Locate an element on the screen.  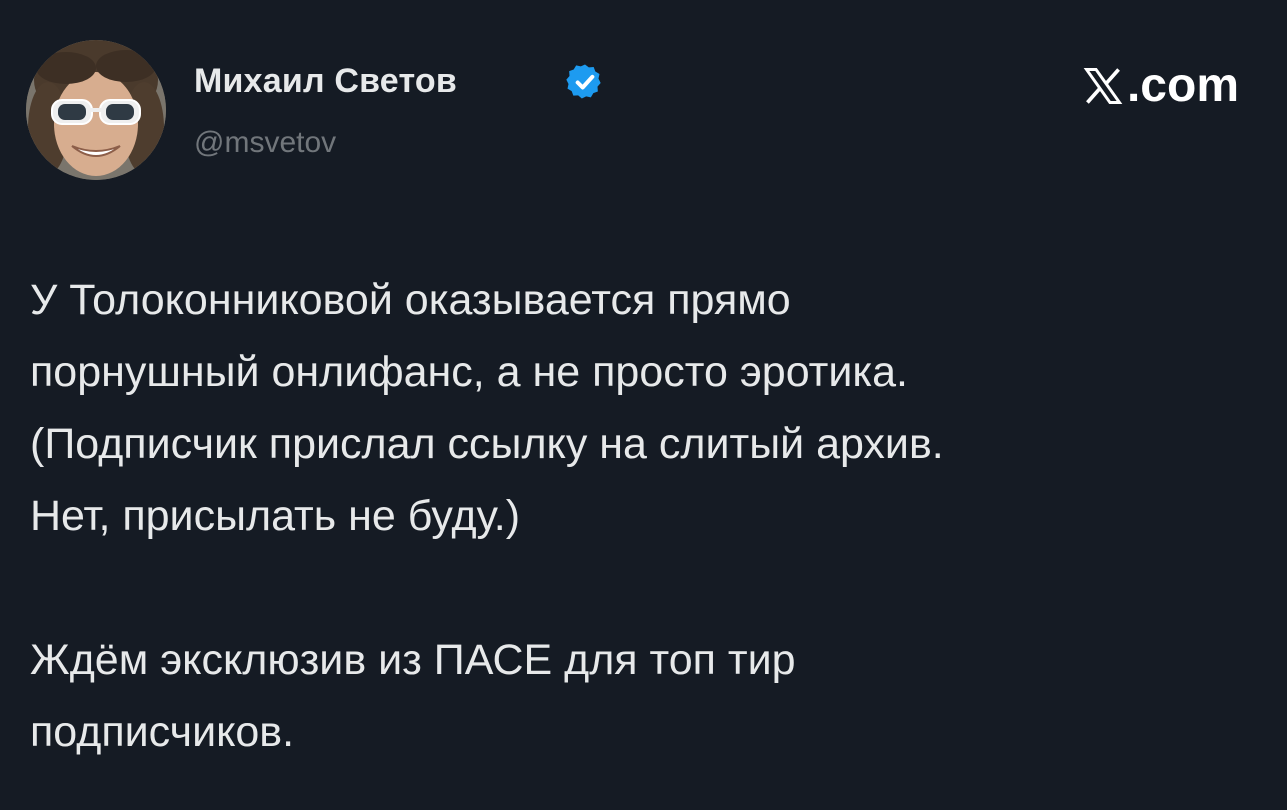
verified-badge-icon is located at coordinates (583, 81).